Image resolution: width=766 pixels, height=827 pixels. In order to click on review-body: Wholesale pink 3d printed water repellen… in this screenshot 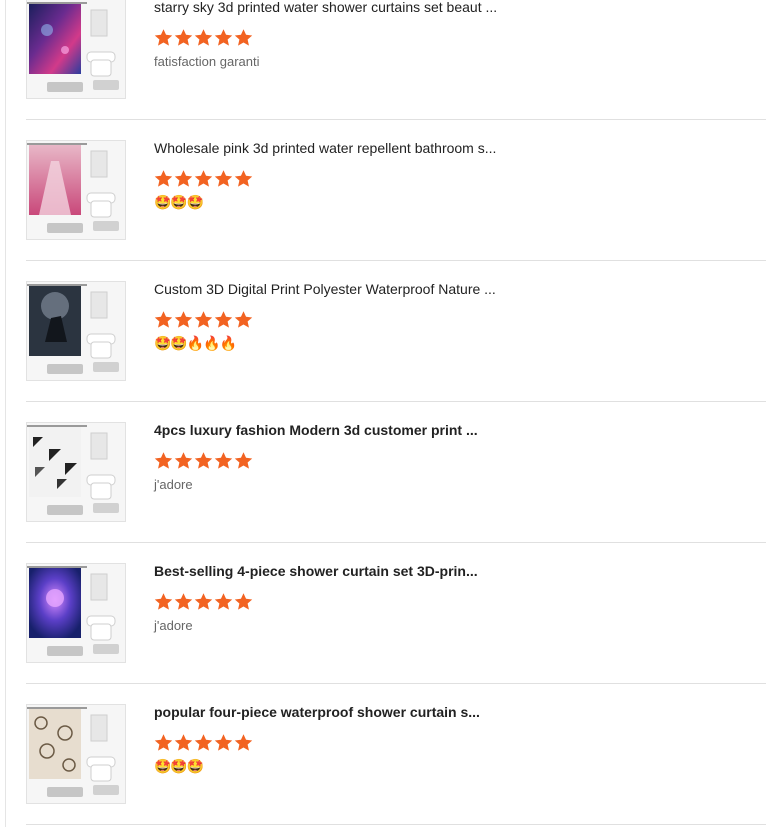, I will do `click(334, 175)`.